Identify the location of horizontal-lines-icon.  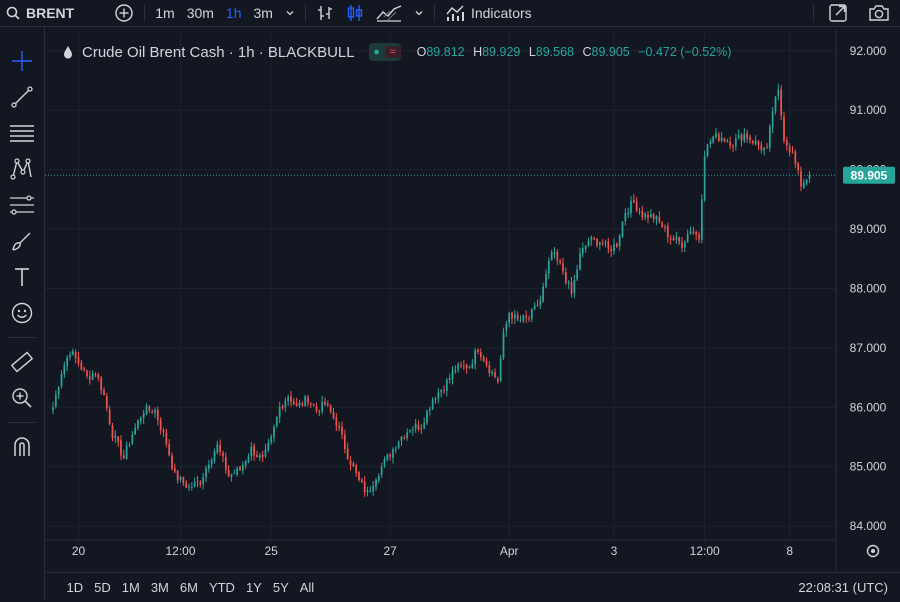
(22, 133).